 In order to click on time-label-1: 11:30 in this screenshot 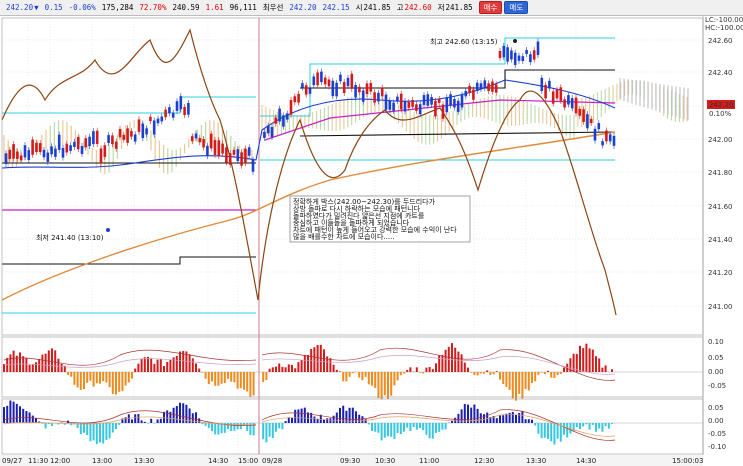, I will do `click(38, 461)`.